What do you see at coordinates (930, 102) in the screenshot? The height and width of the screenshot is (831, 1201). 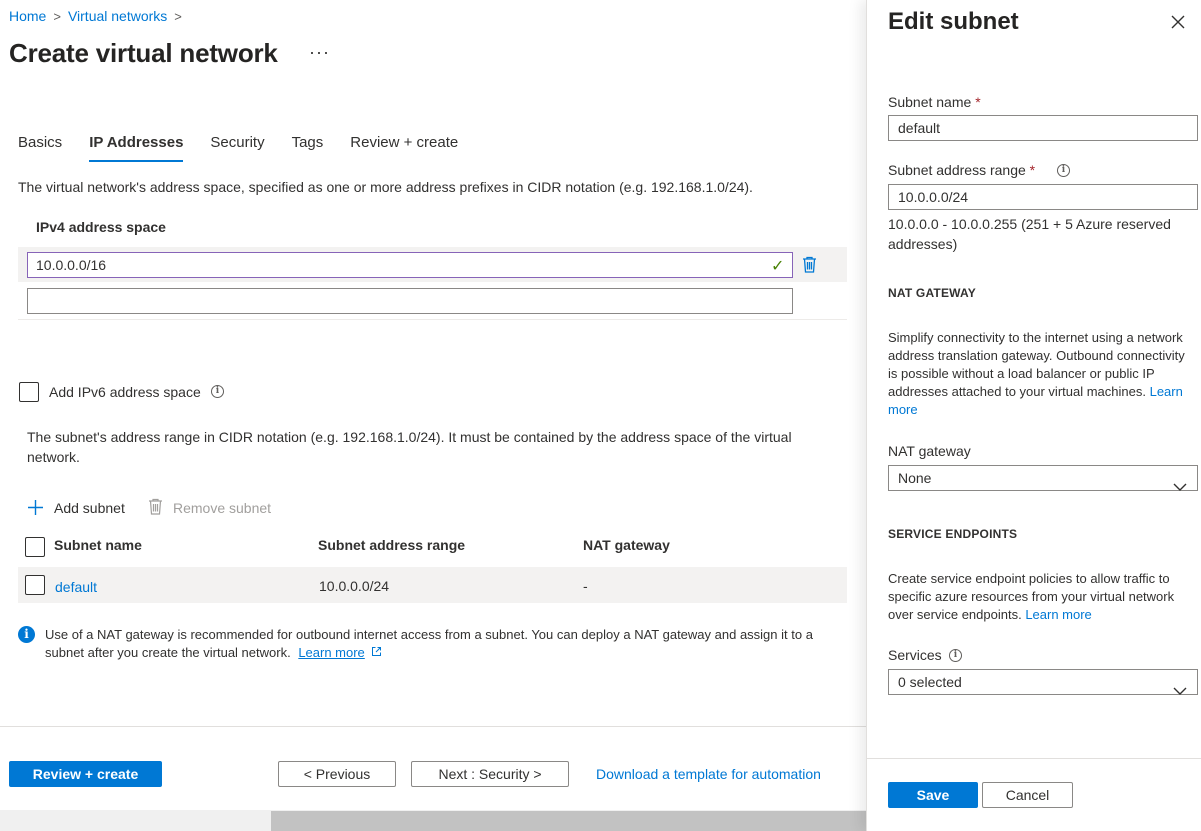 I see `subnet-name-label-text: Subnet name` at bounding box center [930, 102].